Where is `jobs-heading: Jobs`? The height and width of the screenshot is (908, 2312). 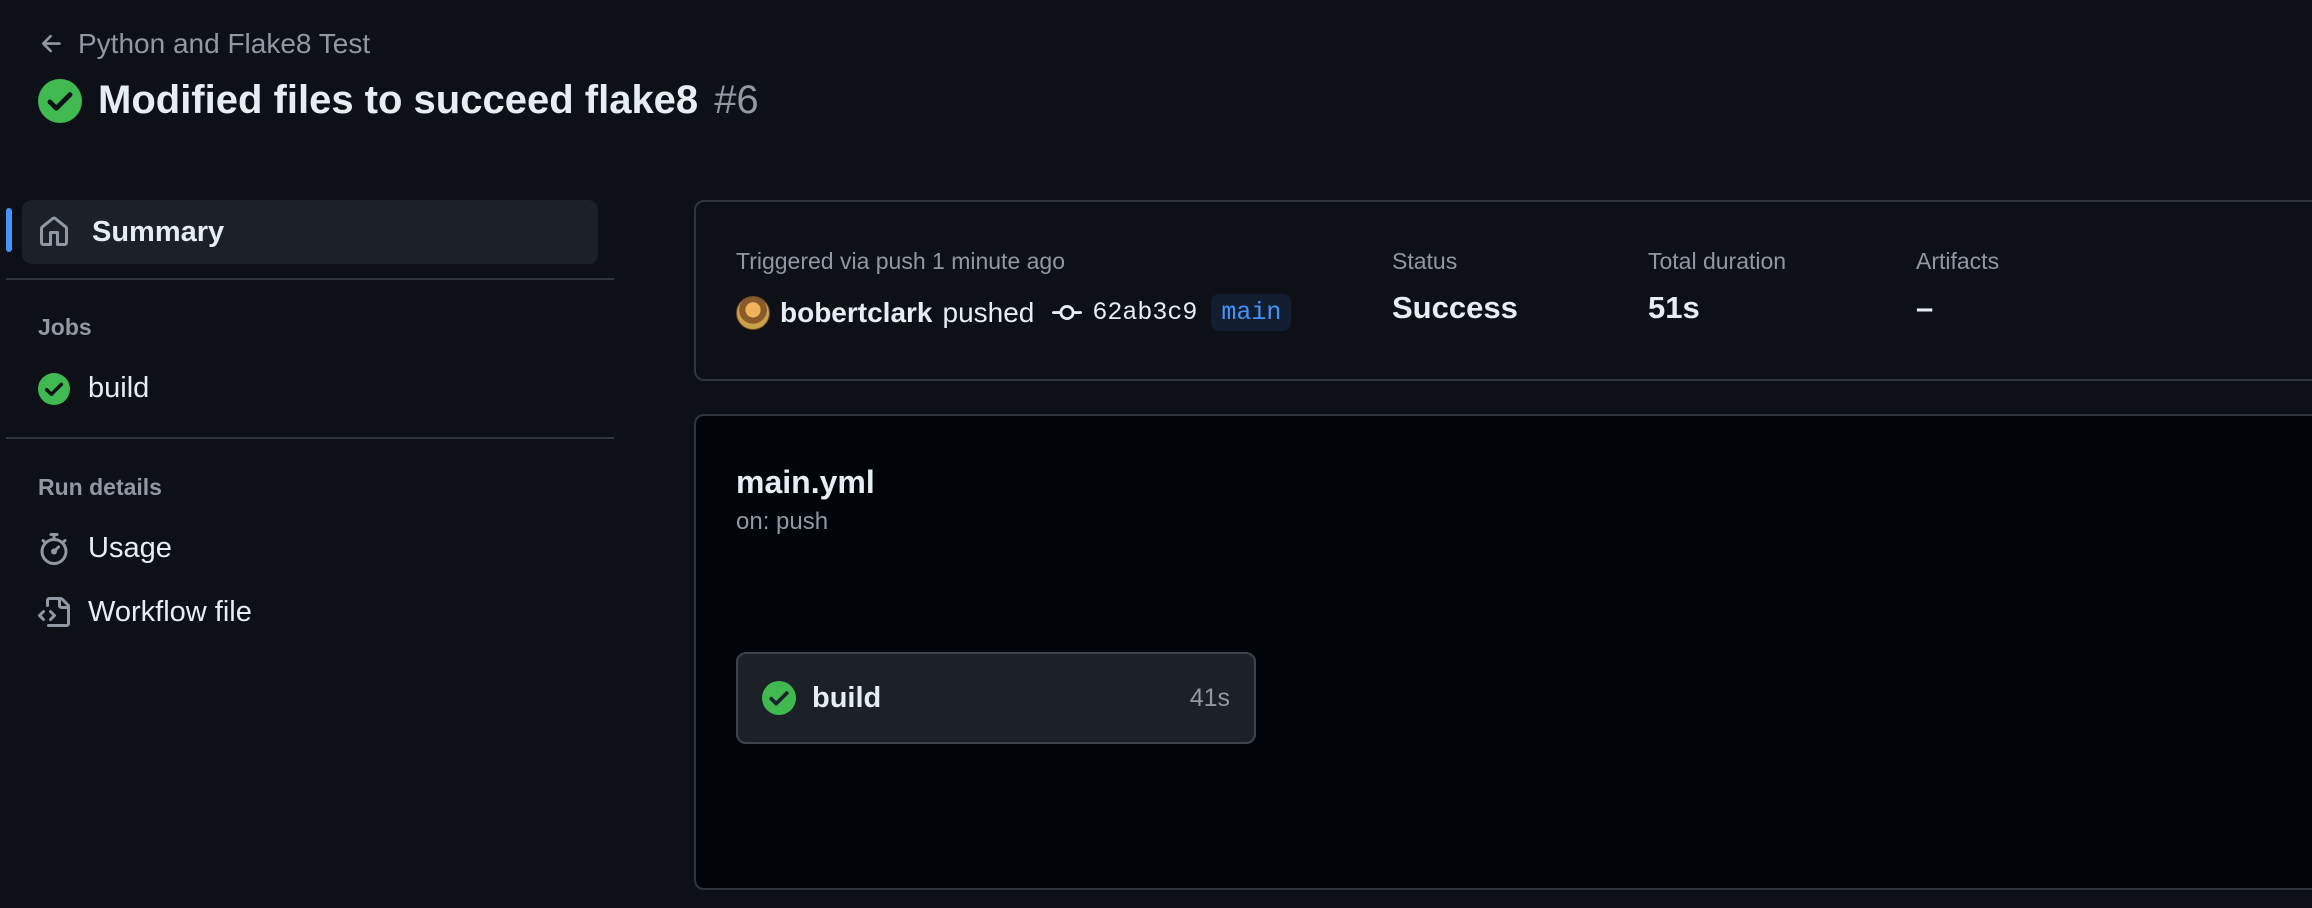
jobs-heading: Jobs is located at coordinates (65, 327).